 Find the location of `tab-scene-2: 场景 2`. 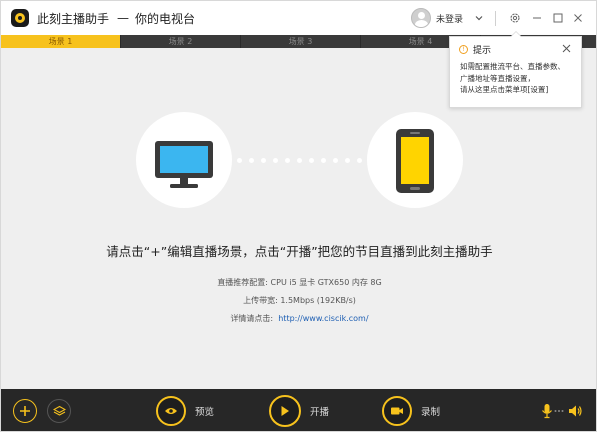

tab-scene-2: 场景 2 is located at coordinates (181, 41).